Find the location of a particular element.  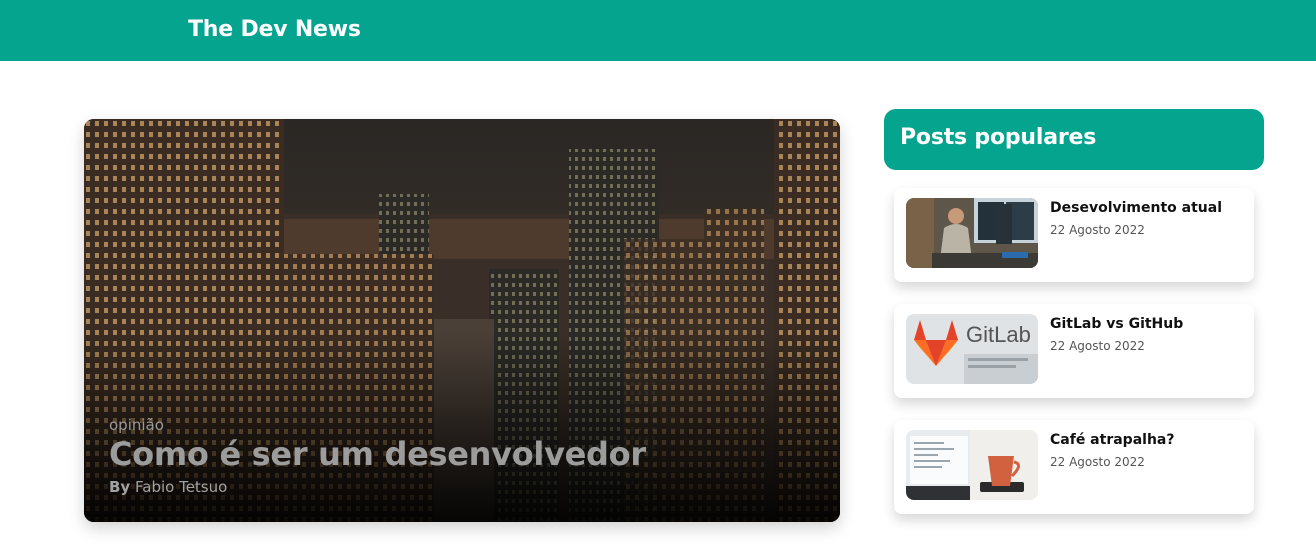

popular-post-card: GitLab GitLab vs GitHub 22 Agosto 2022 is located at coordinates (1074, 351).